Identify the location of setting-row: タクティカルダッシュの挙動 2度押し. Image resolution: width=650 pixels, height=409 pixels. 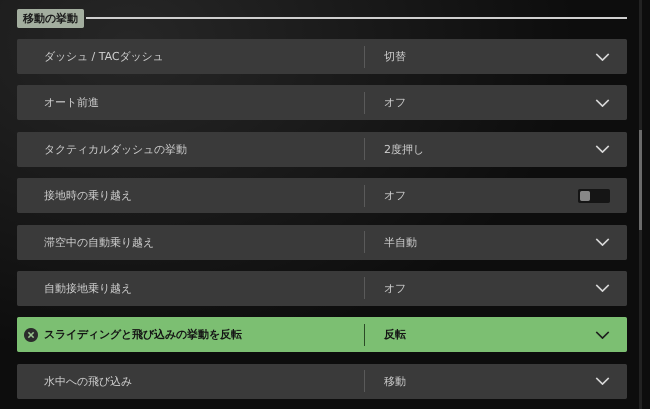
(322, 149).